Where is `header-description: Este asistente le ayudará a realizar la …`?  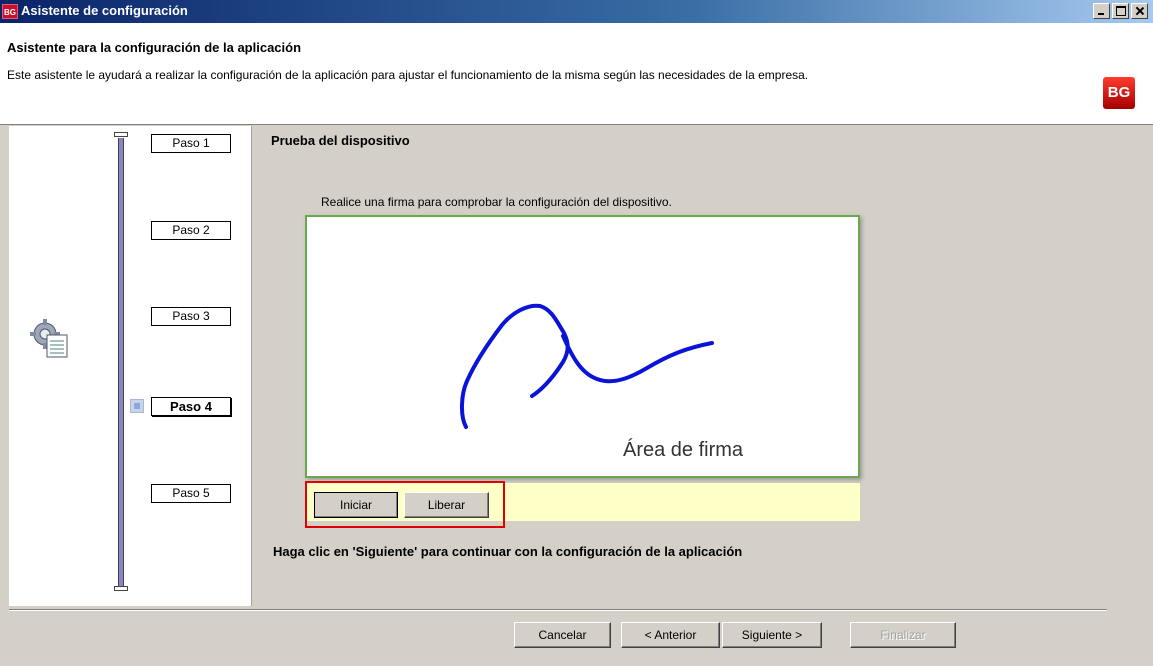 header-description: Este asistente le ayudará a realizar la … is located at coordinates (408, 75).